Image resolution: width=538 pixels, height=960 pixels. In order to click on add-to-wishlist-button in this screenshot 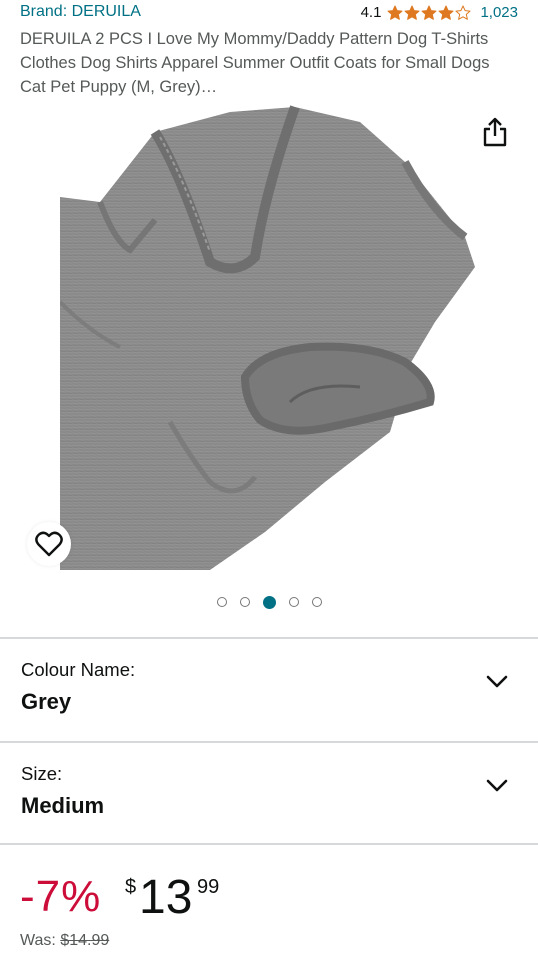, I will do `click(49, 544)`.